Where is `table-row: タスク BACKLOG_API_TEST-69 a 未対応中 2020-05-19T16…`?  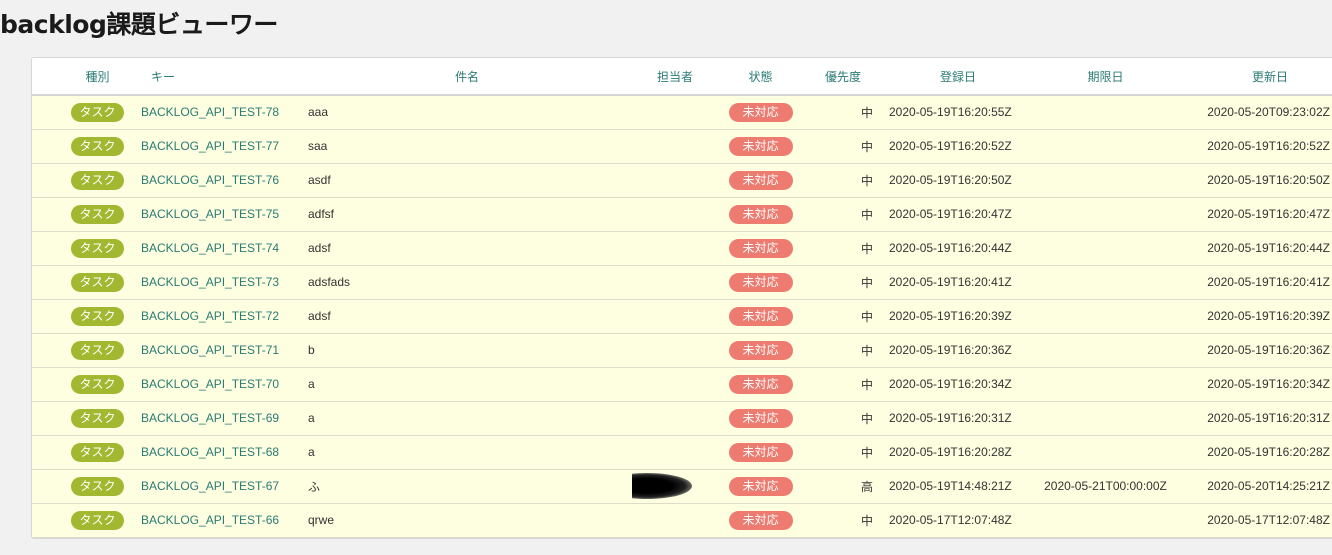 table-row: タスク BACKLOG_API_TEST-69 a 未対応中 2020-05-19T16… is located at coordinates (682, 418).